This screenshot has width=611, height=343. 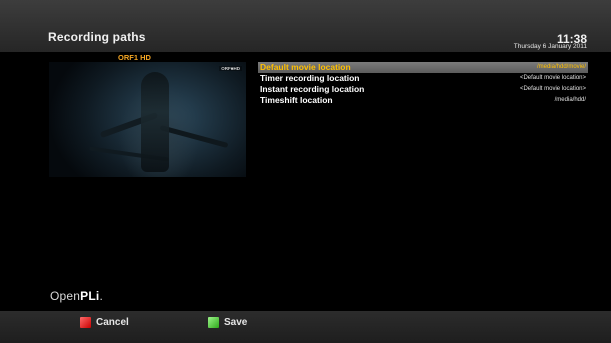 I want to click on setting-label: Default movie location, so click(x=305, y=67).